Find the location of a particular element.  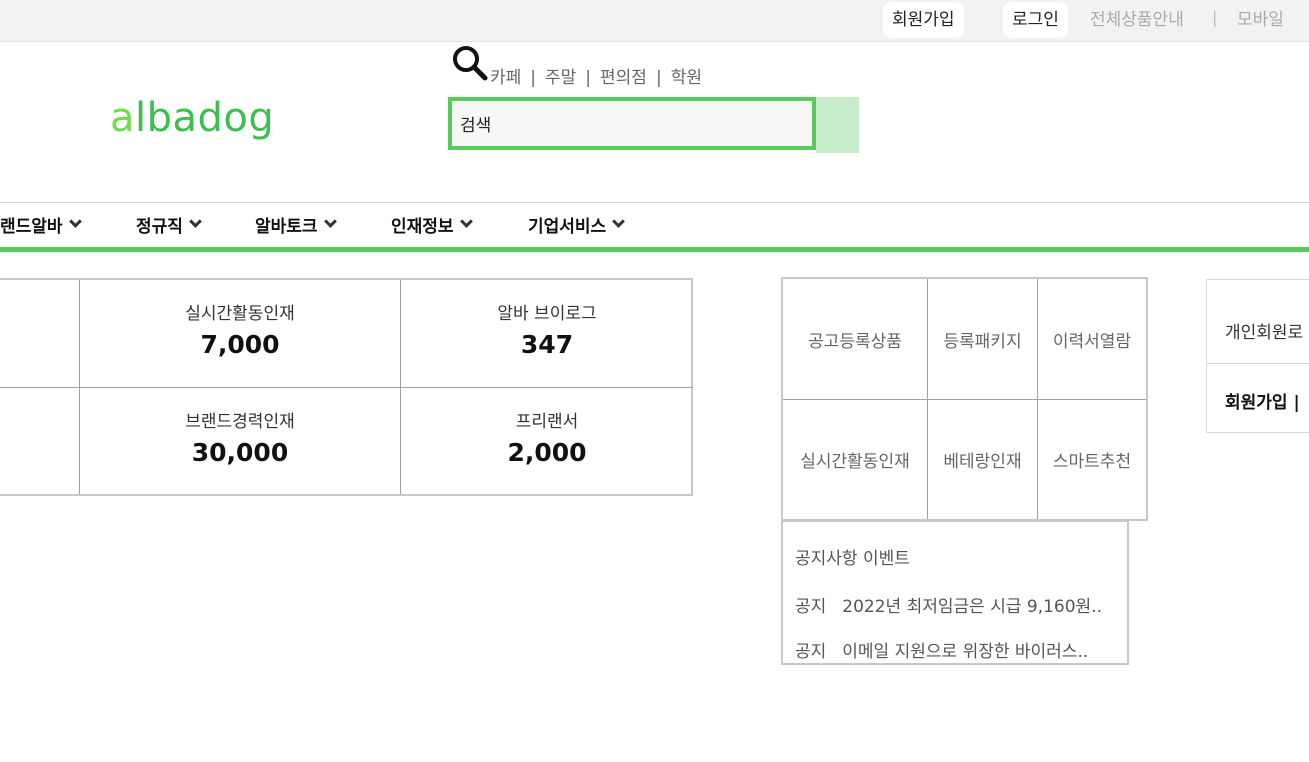

stats-label: 브랜드경력인재 is located at coordinates (240, 422).